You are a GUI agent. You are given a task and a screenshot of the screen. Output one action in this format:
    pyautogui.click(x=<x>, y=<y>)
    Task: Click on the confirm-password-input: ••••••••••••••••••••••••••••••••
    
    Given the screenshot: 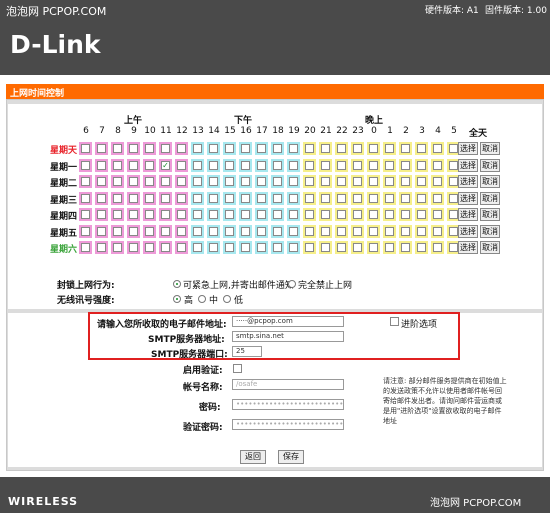 What is the action you would take?
    pyautogui.click(x=288, y=424)
    